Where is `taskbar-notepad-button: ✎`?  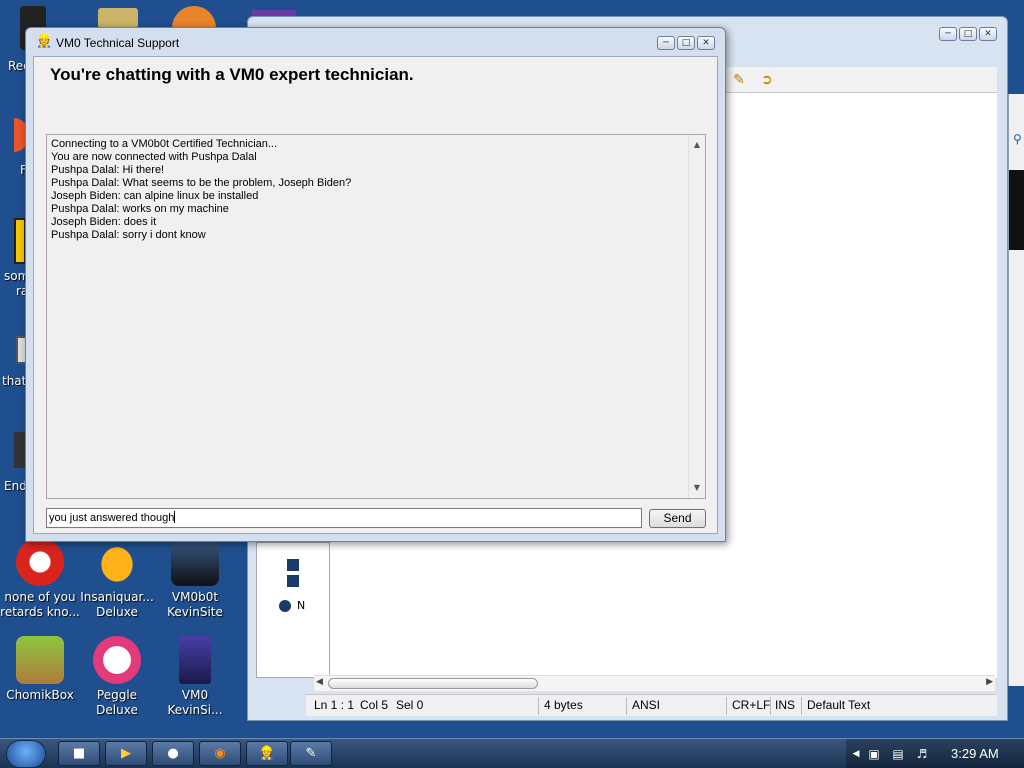
taskbar-notepad-button: ✎ is located at coordinates (311, 753).